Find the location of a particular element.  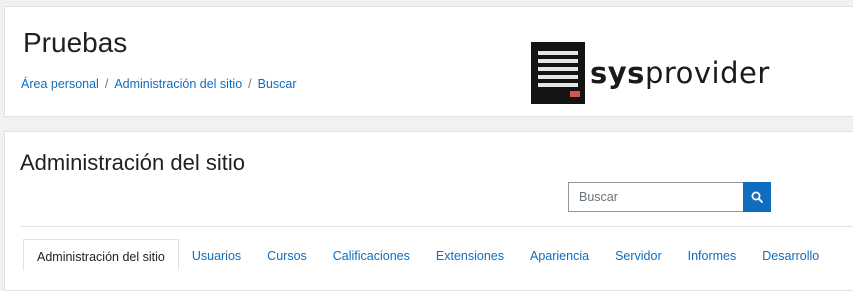

search-icon is located at coordinates (757, 197).